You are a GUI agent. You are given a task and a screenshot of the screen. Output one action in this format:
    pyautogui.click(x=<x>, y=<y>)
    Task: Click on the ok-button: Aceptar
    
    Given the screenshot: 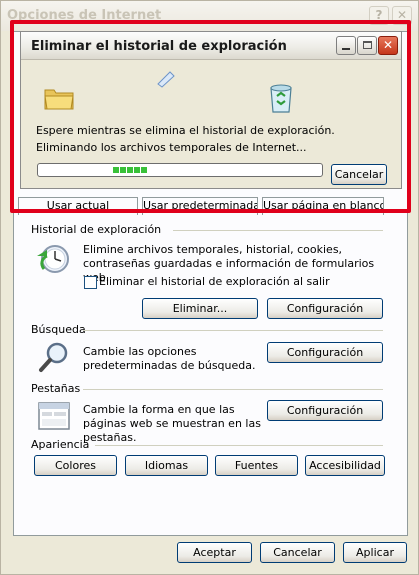 What is the action you would take?
    pyautogui.click(x=214, y=552)
    